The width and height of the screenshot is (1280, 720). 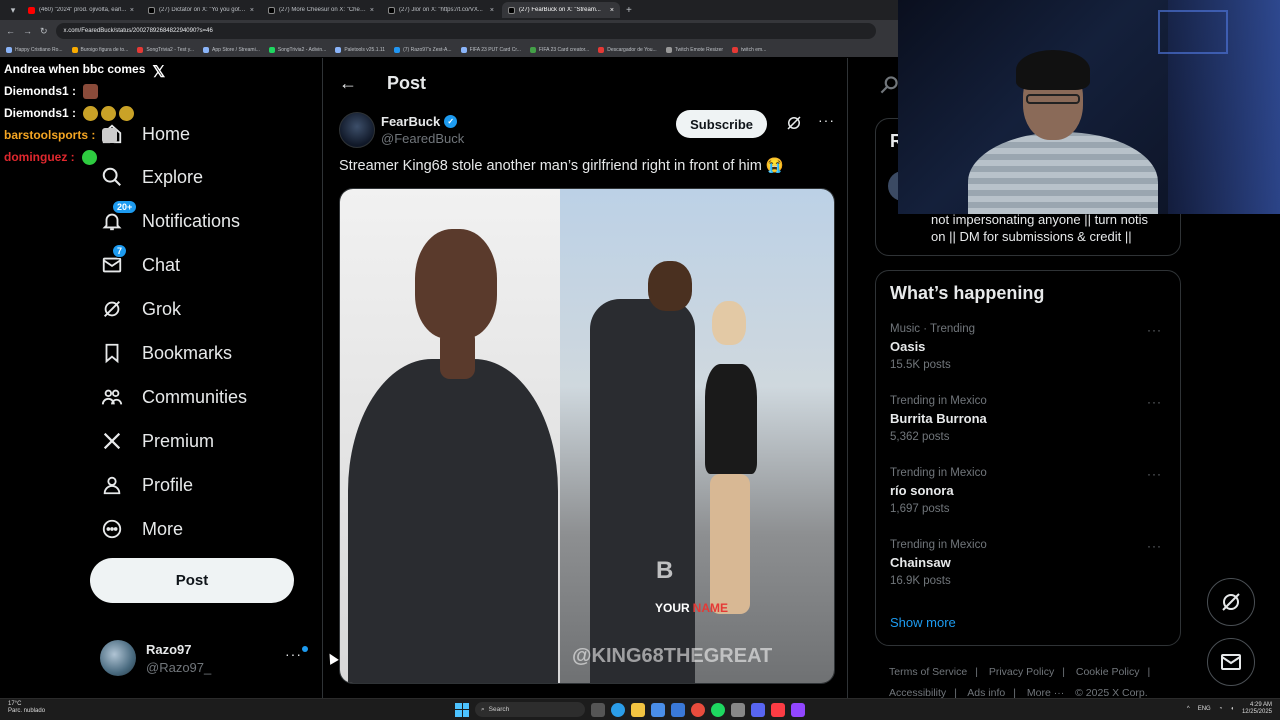 What do you see at coordinates (44, 31) in the screenshot?
I see `reload-icon: ↻` at bounding box center [44, 31].